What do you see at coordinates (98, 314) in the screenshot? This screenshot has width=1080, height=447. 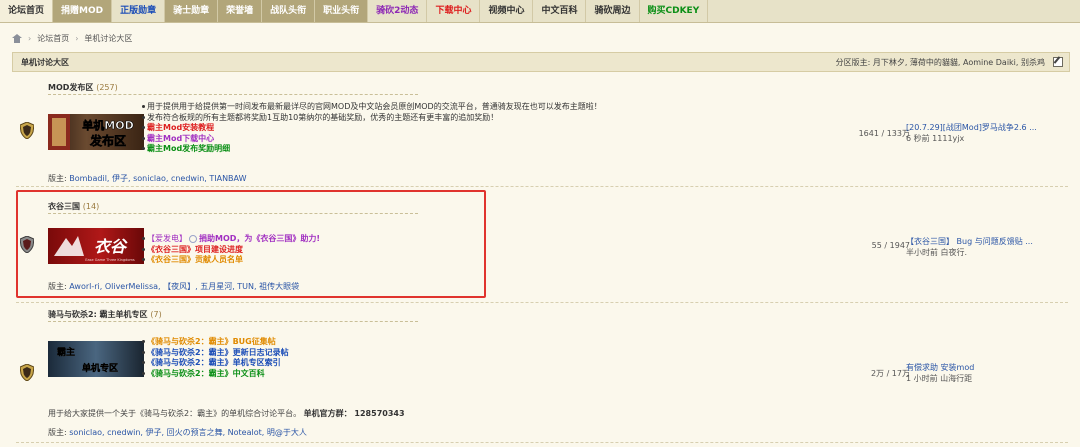 I see `forum-name: 骑马与砍杀2: 霸主单机专区` at bounding box center [98, 314].